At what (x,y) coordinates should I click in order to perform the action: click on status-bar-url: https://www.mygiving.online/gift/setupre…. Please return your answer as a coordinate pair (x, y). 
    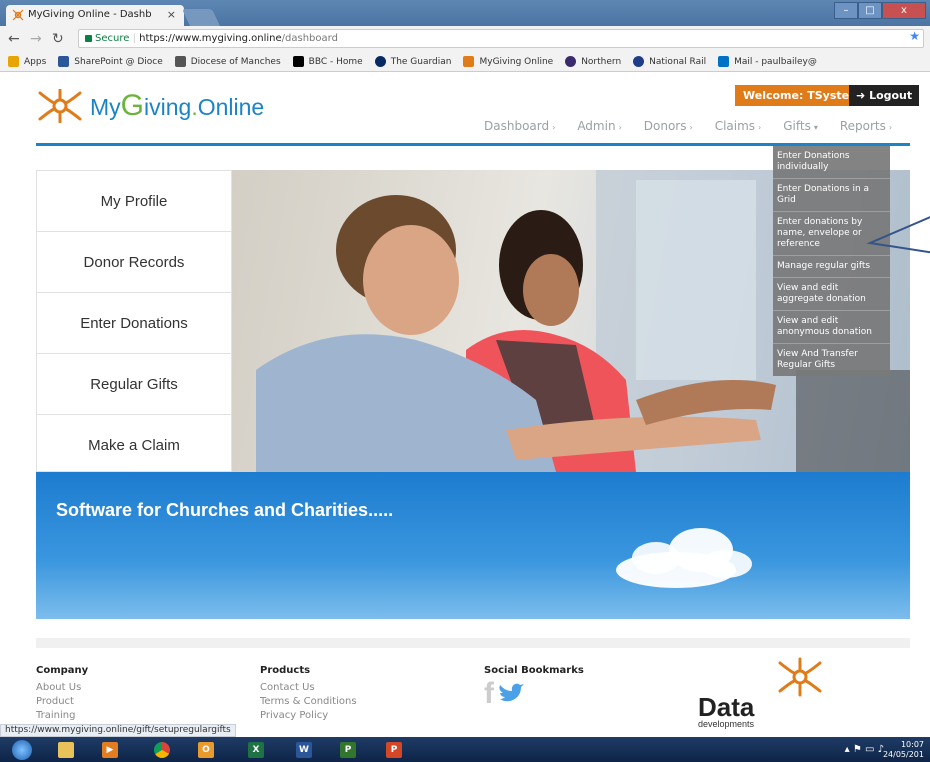
    Looking at the image, I should click on (118, 730).